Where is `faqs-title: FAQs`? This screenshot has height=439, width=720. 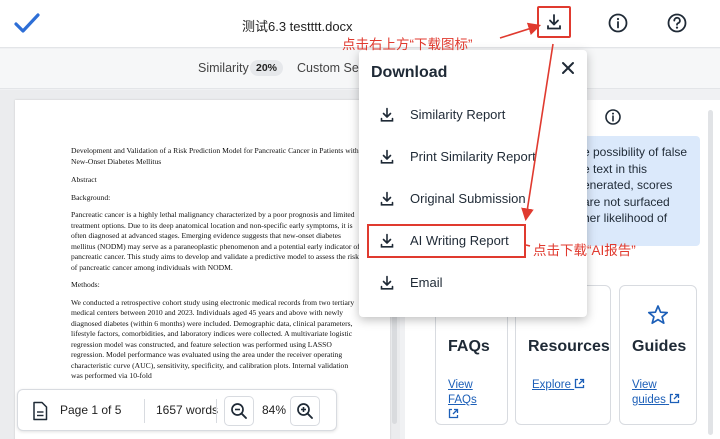
faqs-title: FAQs is located at coordinates (469, 346).